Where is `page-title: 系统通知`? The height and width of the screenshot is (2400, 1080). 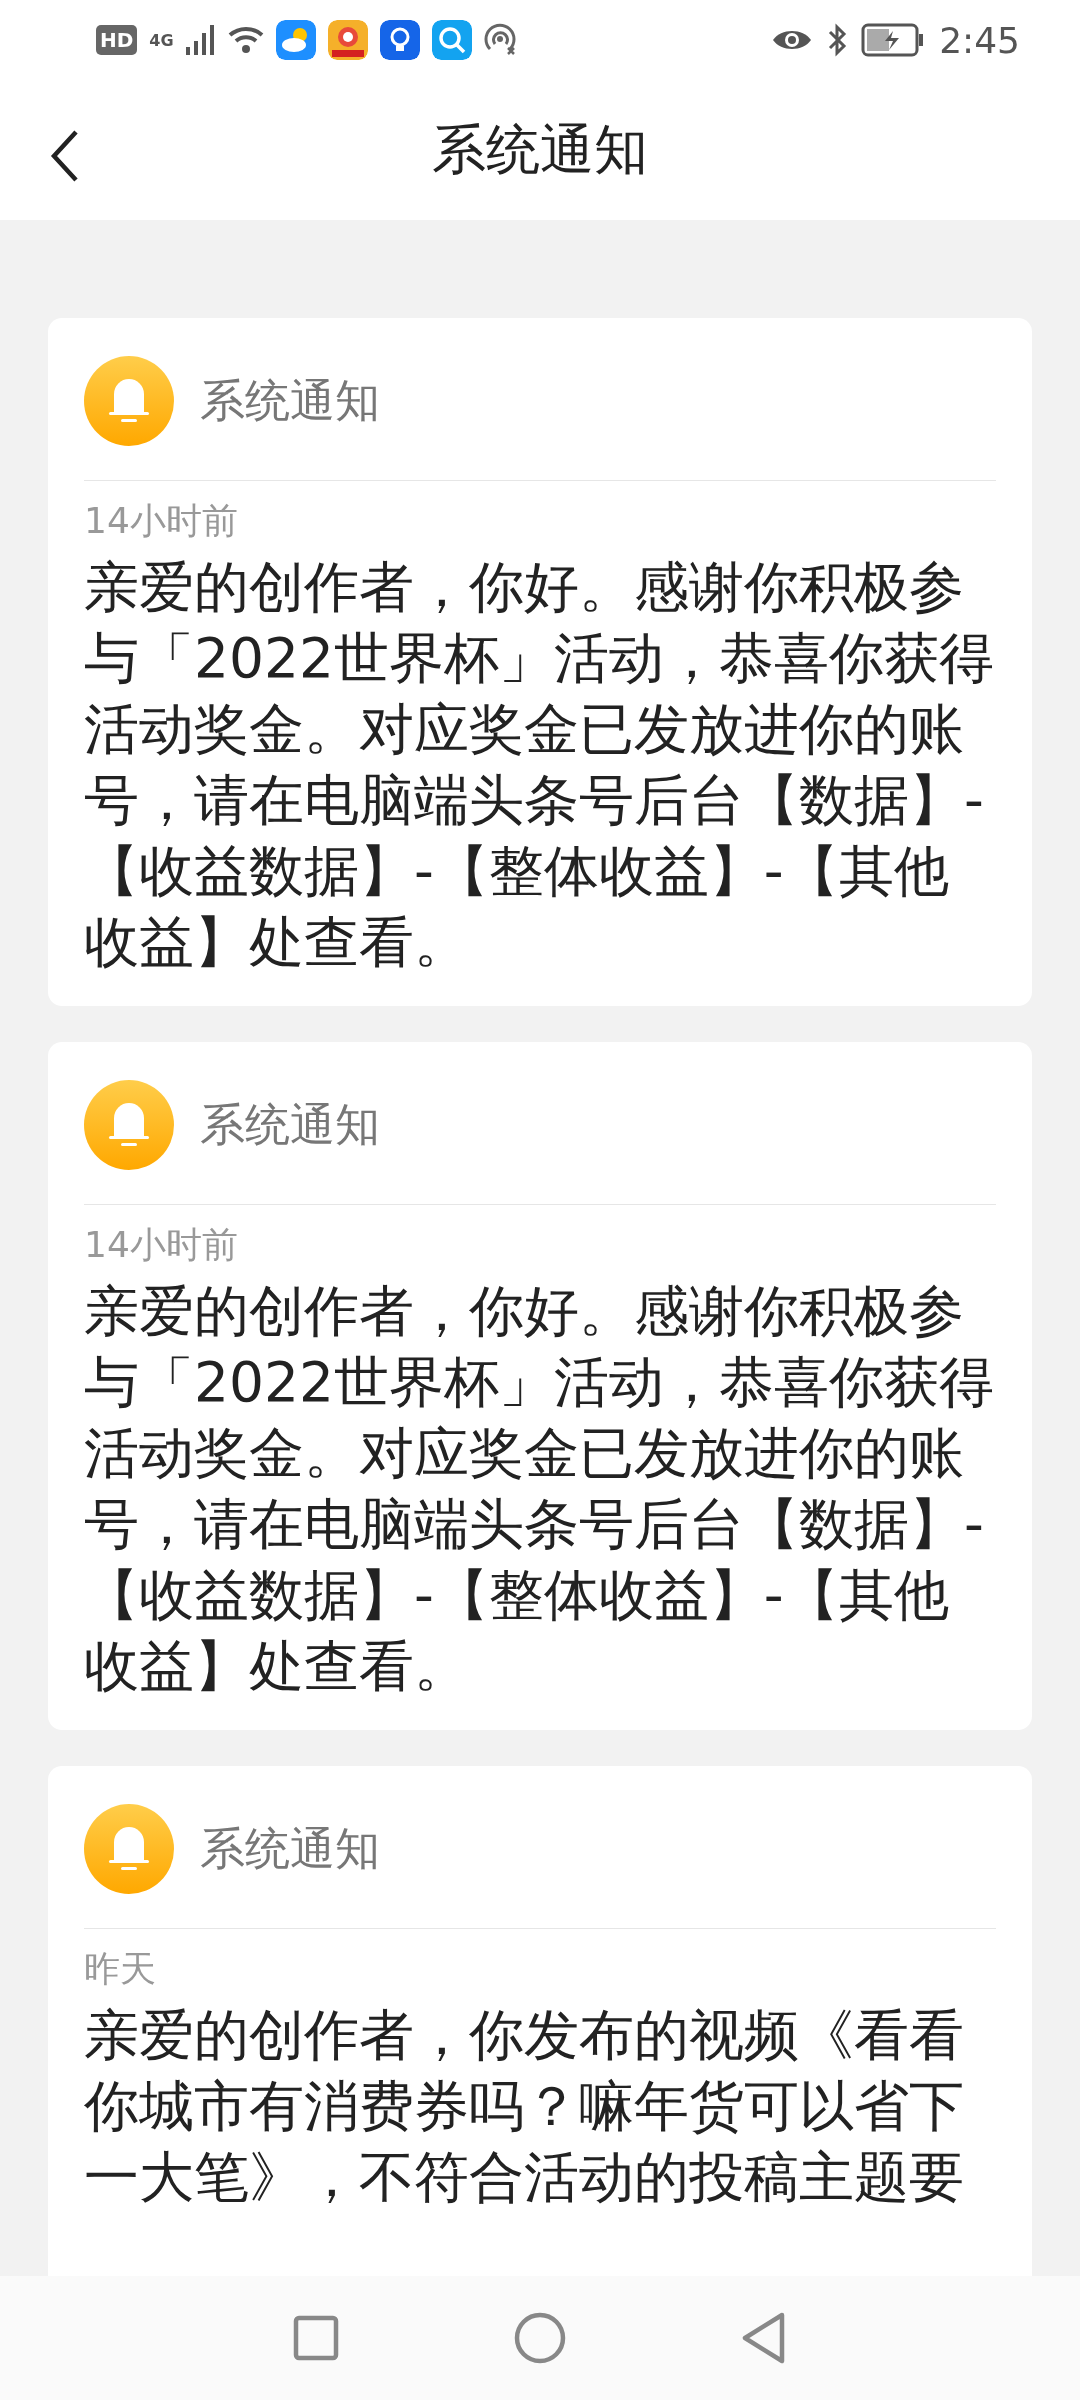
page-title: 系统通知 is located at coordinates (540, 149).